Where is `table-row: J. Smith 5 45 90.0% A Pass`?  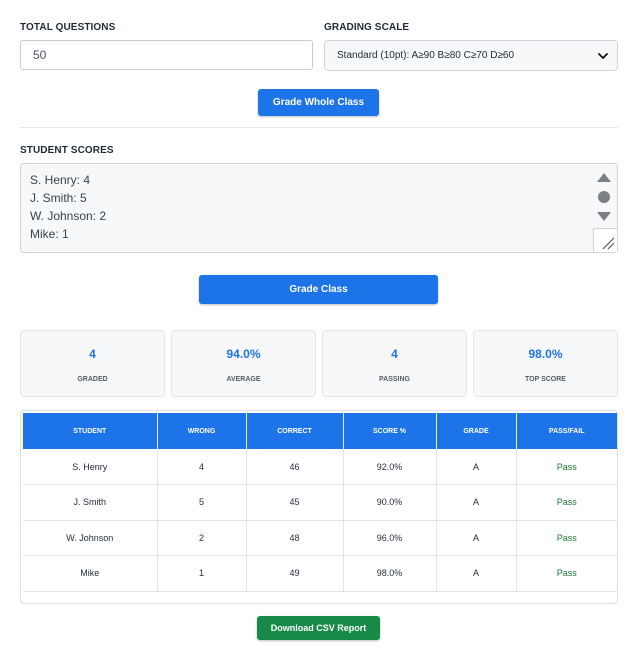 table-row: J. Smith 5 45 90.0% A Pass is located at coordinates (320, 502).